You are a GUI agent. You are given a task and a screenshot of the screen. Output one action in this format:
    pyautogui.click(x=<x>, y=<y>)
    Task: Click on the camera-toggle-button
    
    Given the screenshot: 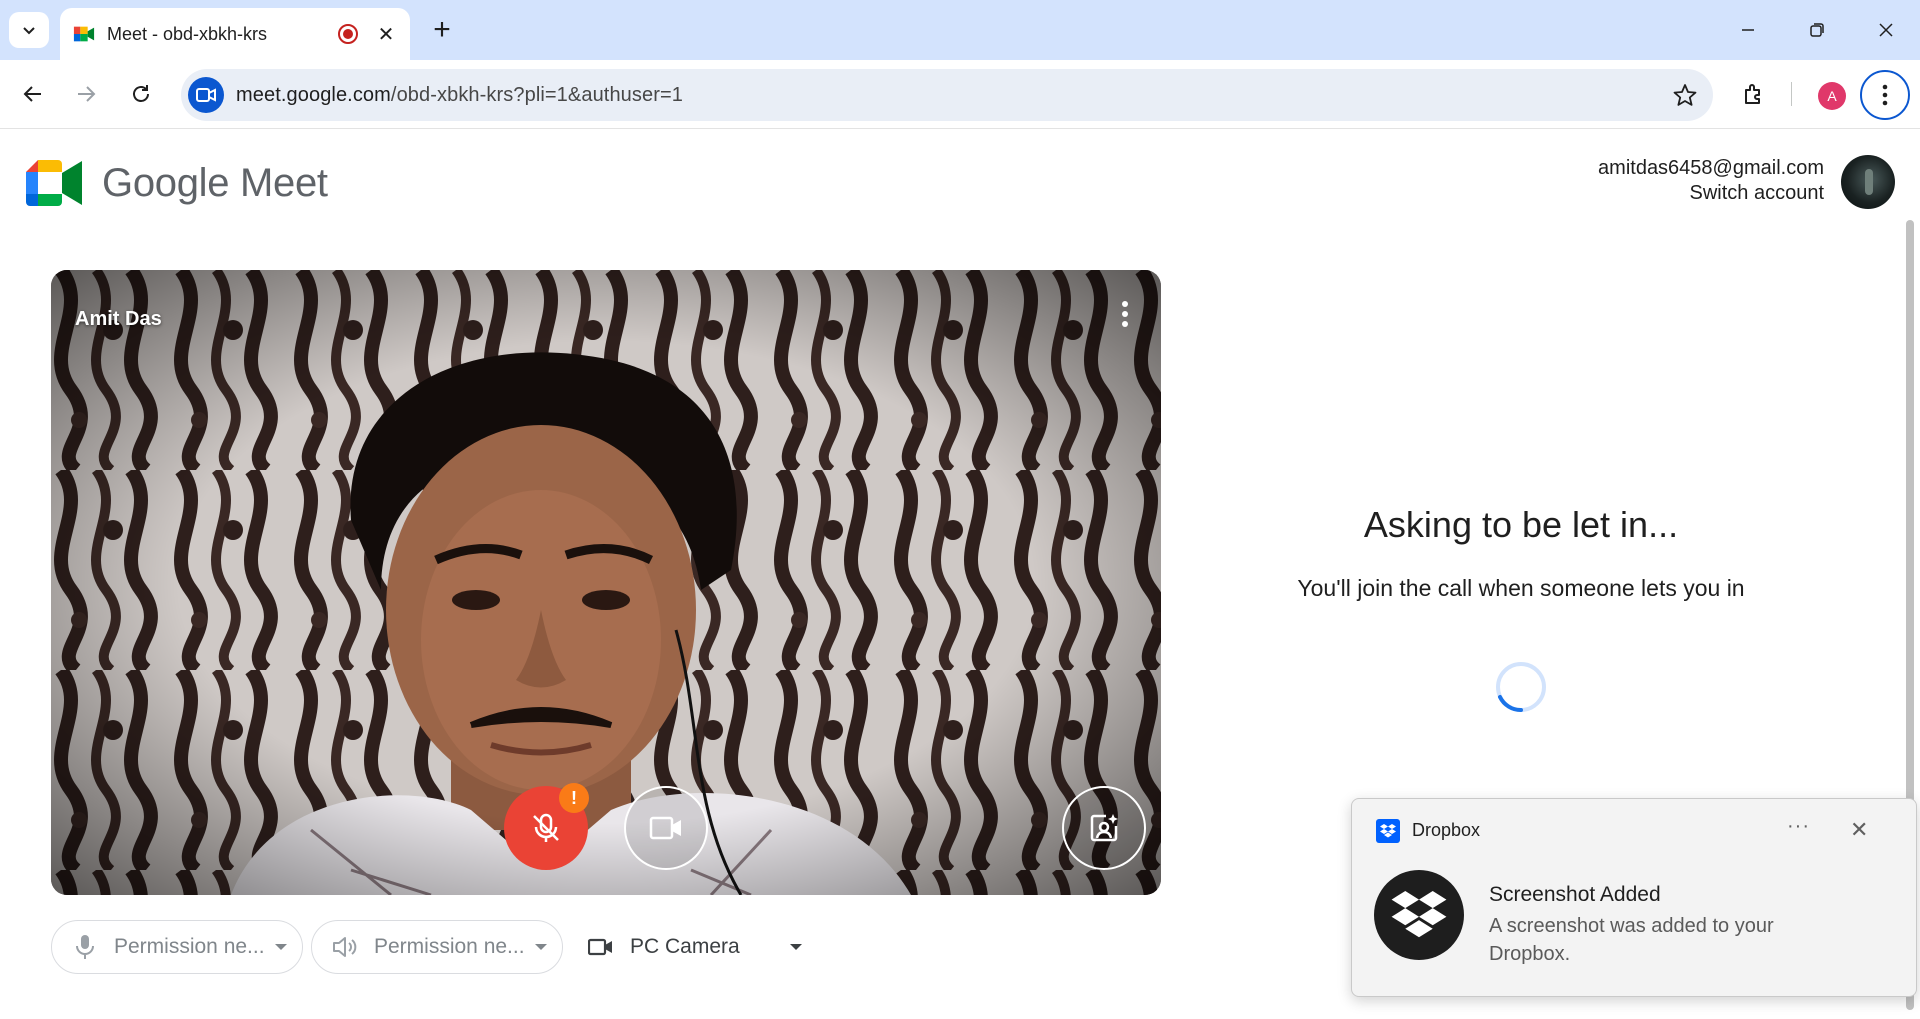 What is the action you would take?
    pyautogui.click(x=666, y=828)
    